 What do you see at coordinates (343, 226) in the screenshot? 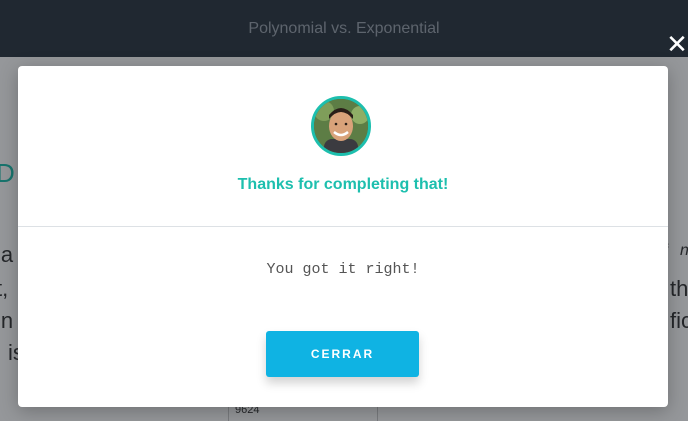
I see `modal-divider` at bounding box center [343, 226].